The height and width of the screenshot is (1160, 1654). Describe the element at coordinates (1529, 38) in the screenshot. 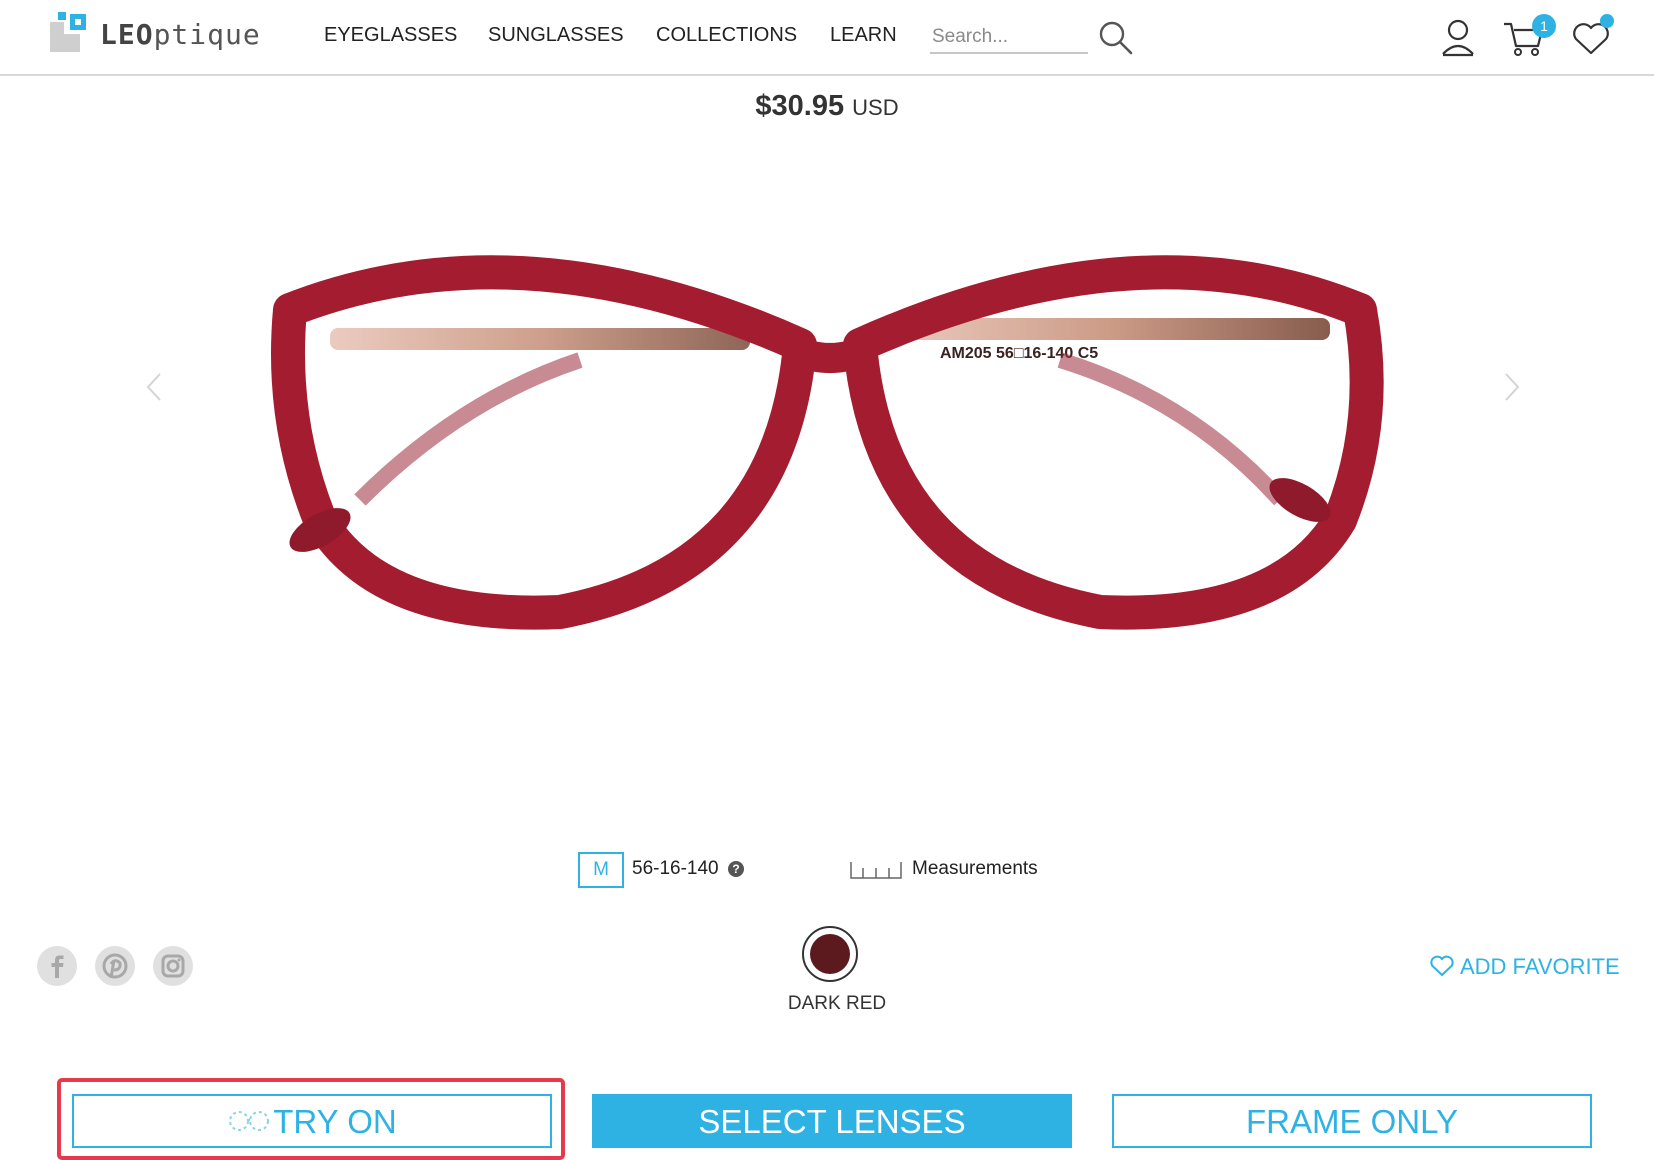

I see `cart-icon: 1` at that location.